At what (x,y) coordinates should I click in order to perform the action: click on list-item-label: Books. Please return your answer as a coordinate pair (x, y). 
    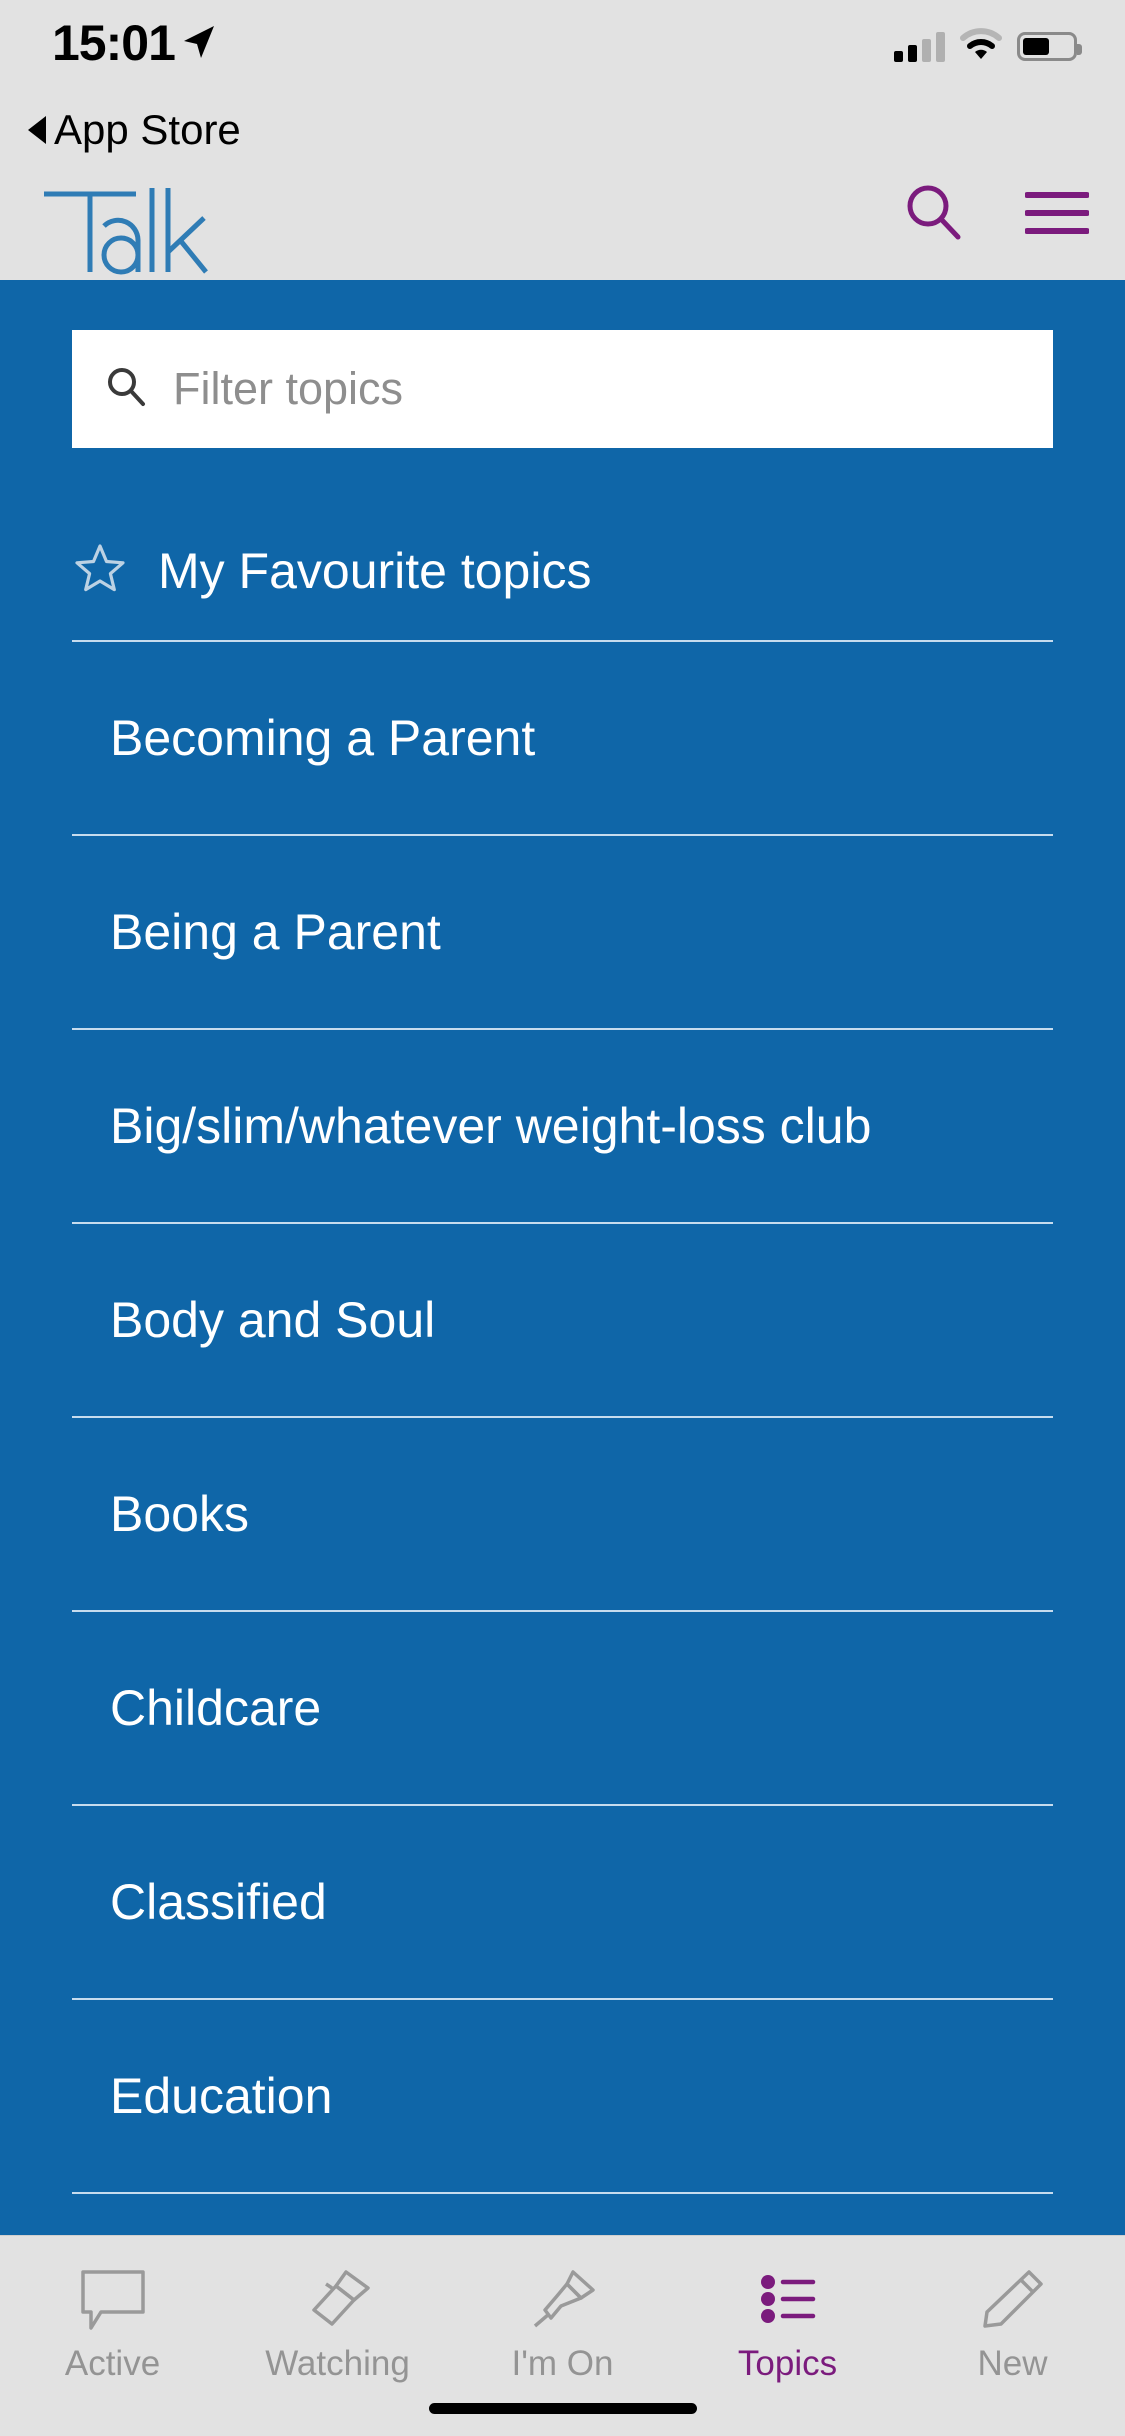
    Looking at the image, I should click on (179, 1514).